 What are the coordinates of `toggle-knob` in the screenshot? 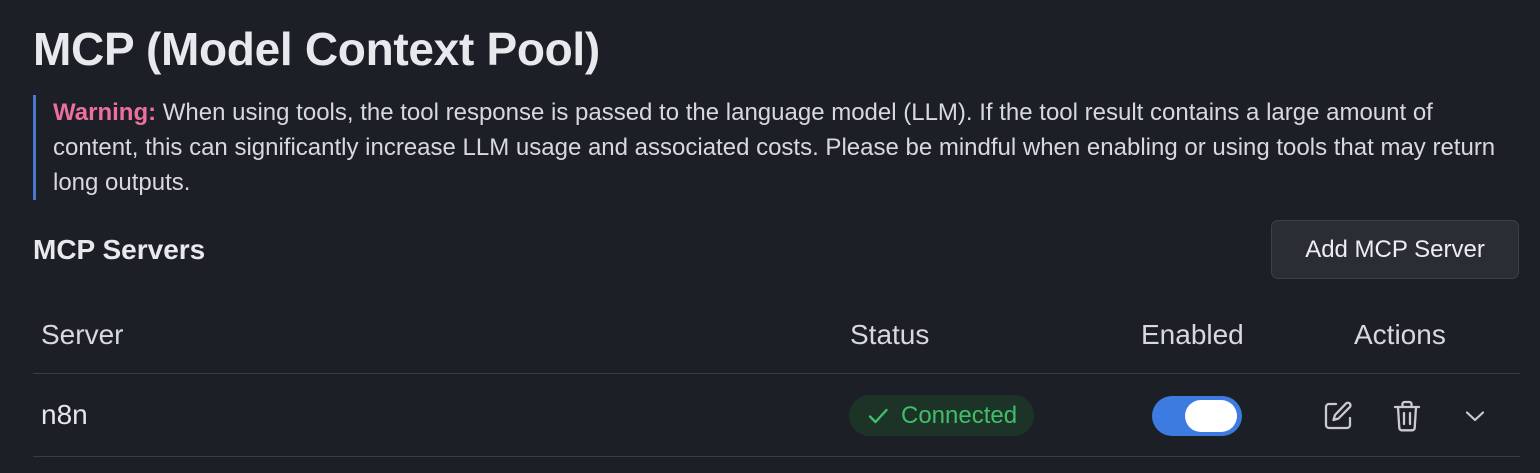 It's located at (1211, 416).